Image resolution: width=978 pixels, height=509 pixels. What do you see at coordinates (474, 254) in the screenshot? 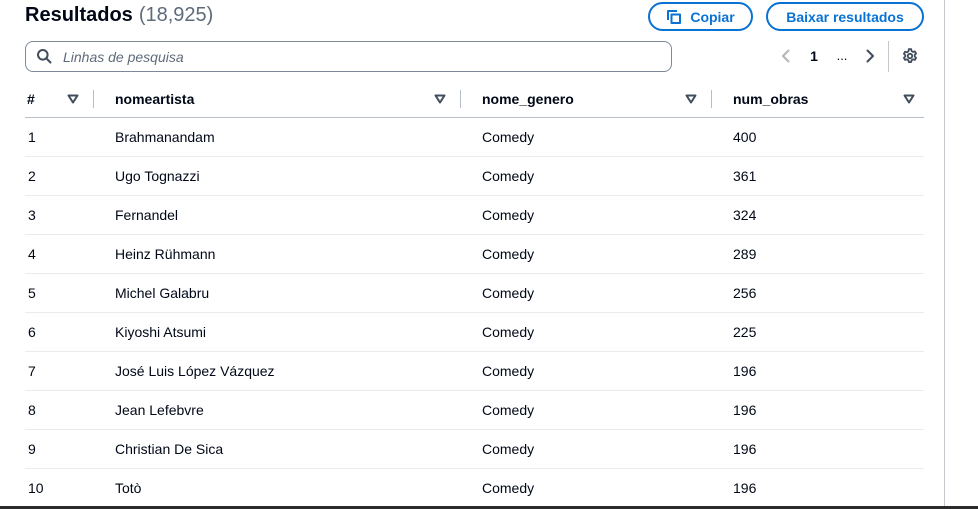
I see `table-row: 4 Heinz Rühmann Comedy 289` at bounding box center [474, 254].